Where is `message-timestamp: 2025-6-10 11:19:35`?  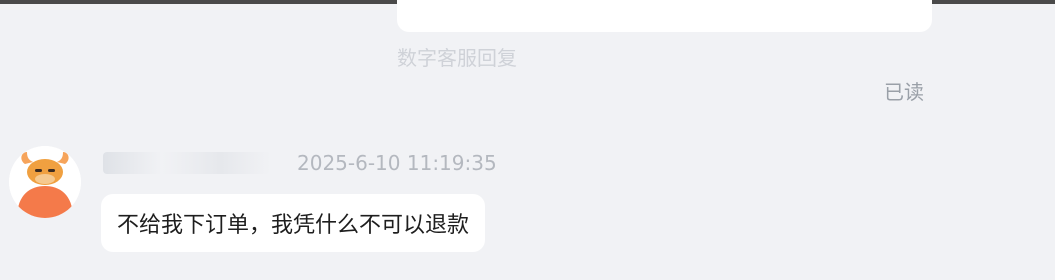 message-timestamp: 2025-6-10 11:19:35 is located at coordinates (397, 163).